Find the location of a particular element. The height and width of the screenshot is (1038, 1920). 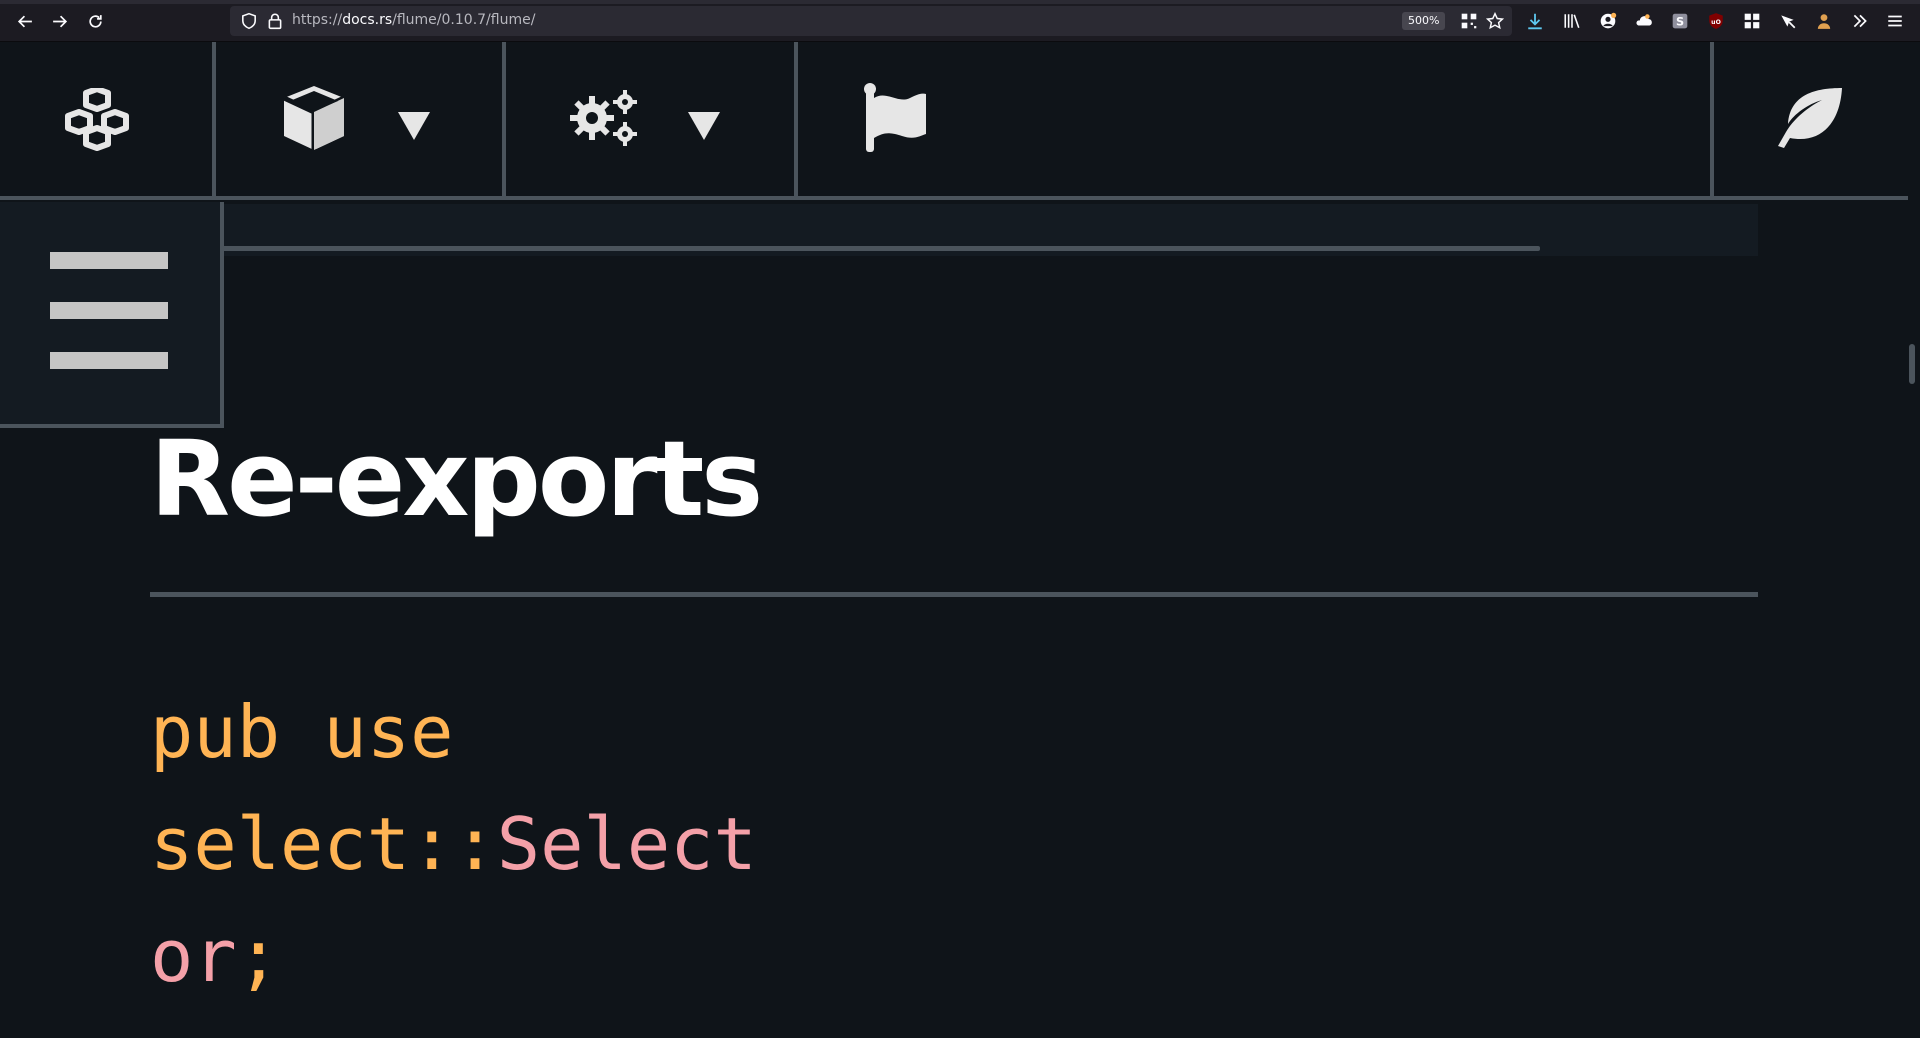

forward-icon is located at coordinates (59, 21).